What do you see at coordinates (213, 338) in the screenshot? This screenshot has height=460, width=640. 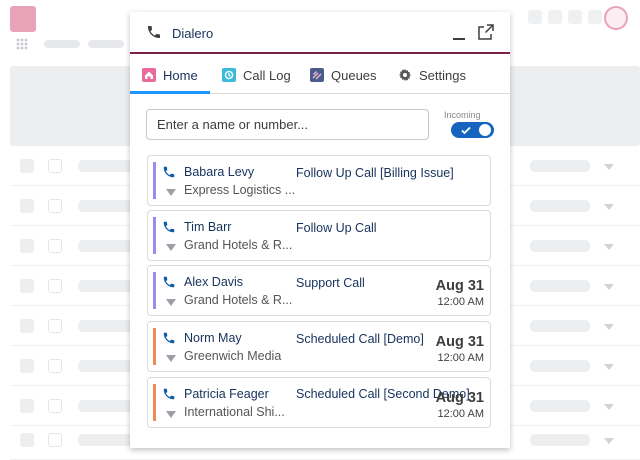 I see `contact-name: Norm May` at bounding box center [213, 338].